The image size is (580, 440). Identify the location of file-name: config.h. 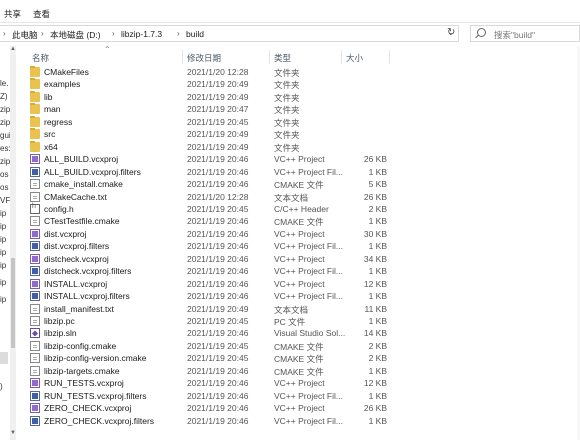
(59, 208).